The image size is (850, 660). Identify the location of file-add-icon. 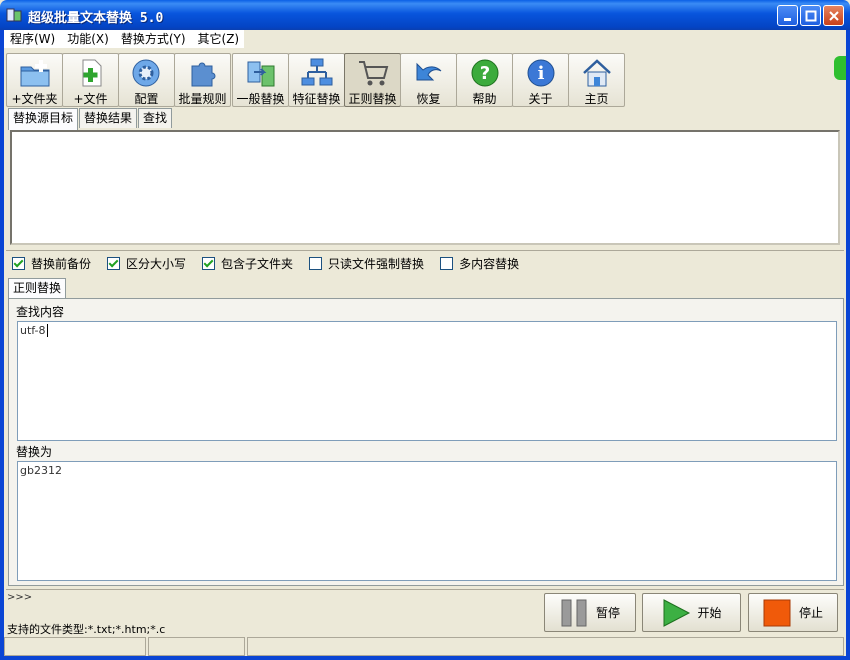
(91, 73).